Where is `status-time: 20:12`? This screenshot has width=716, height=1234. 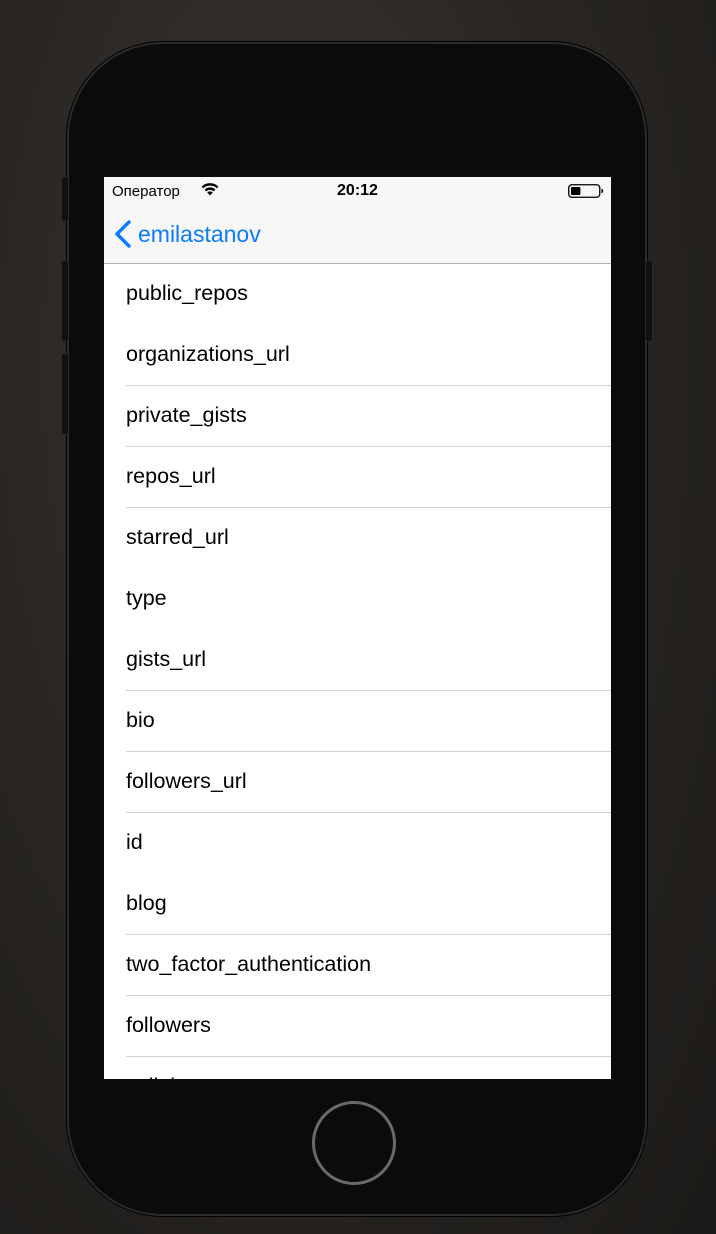 status-time: 20:12 is located at coordinates (357, 190).